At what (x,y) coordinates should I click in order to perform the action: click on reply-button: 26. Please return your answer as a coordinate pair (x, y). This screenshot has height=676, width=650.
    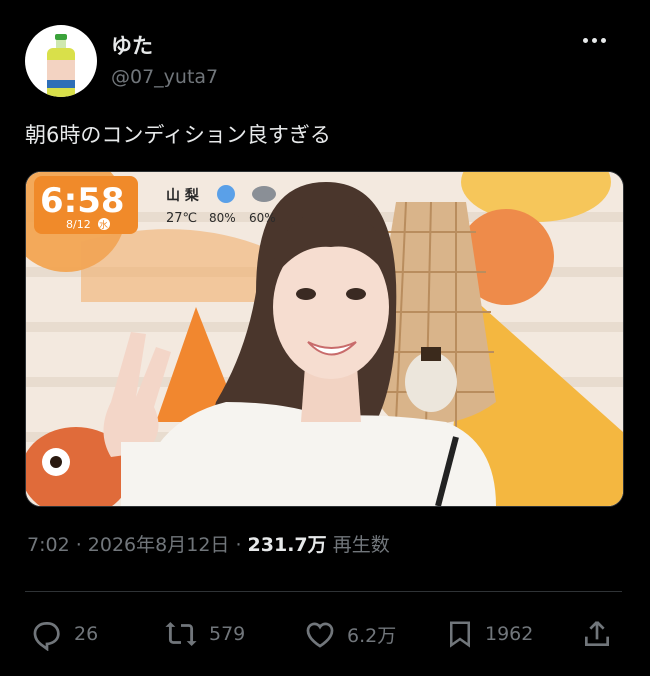
    Looking at the image, I should click on (64, 634).